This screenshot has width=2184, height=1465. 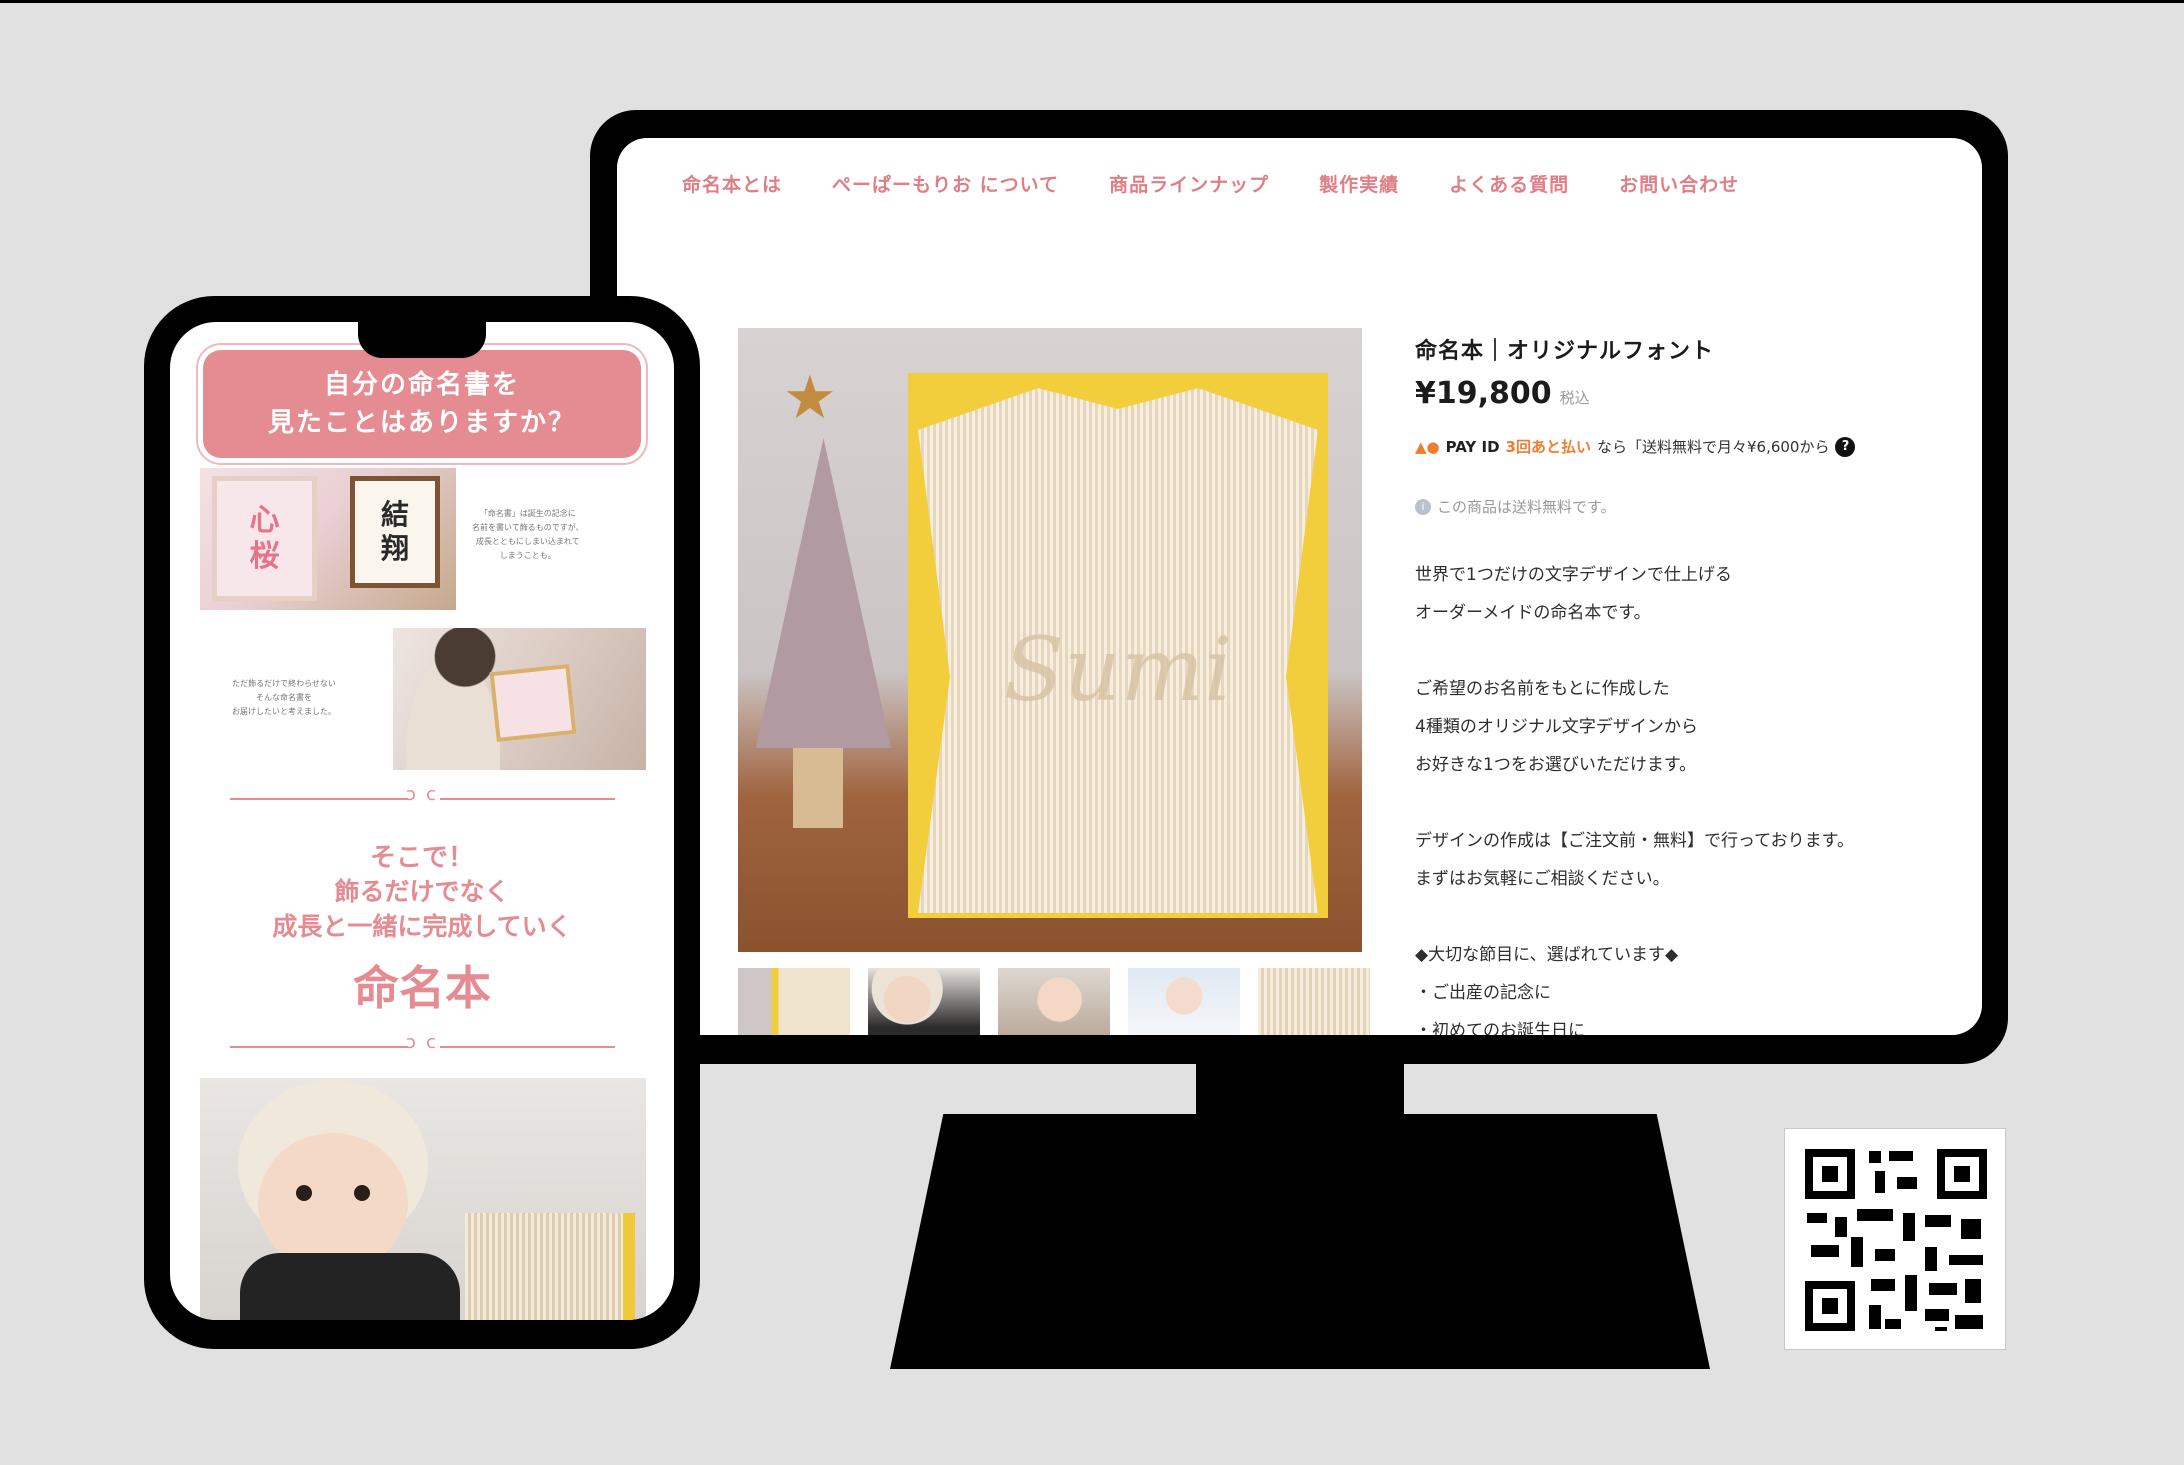 I want to click on intro-note-2: ただ飾るだけで終わらせない そんな命名書を お届けしたいと考えました。, so click(x=284, y=698).